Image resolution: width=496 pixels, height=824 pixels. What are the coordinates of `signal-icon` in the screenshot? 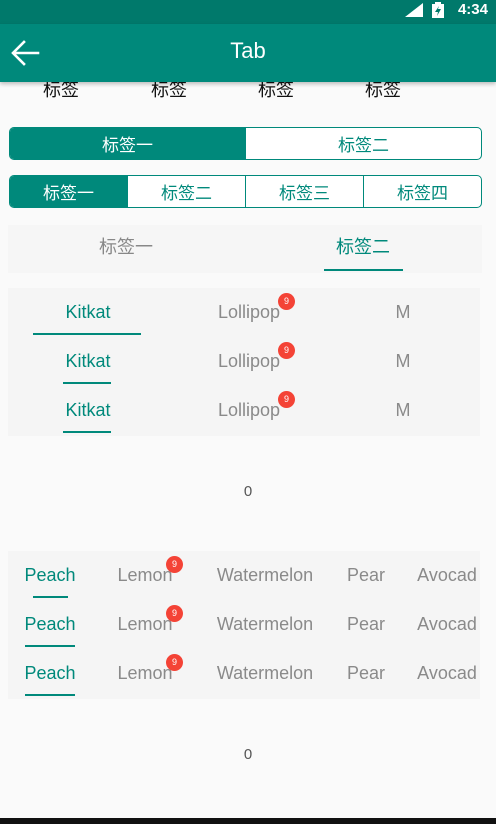 It's located at (414, 10).